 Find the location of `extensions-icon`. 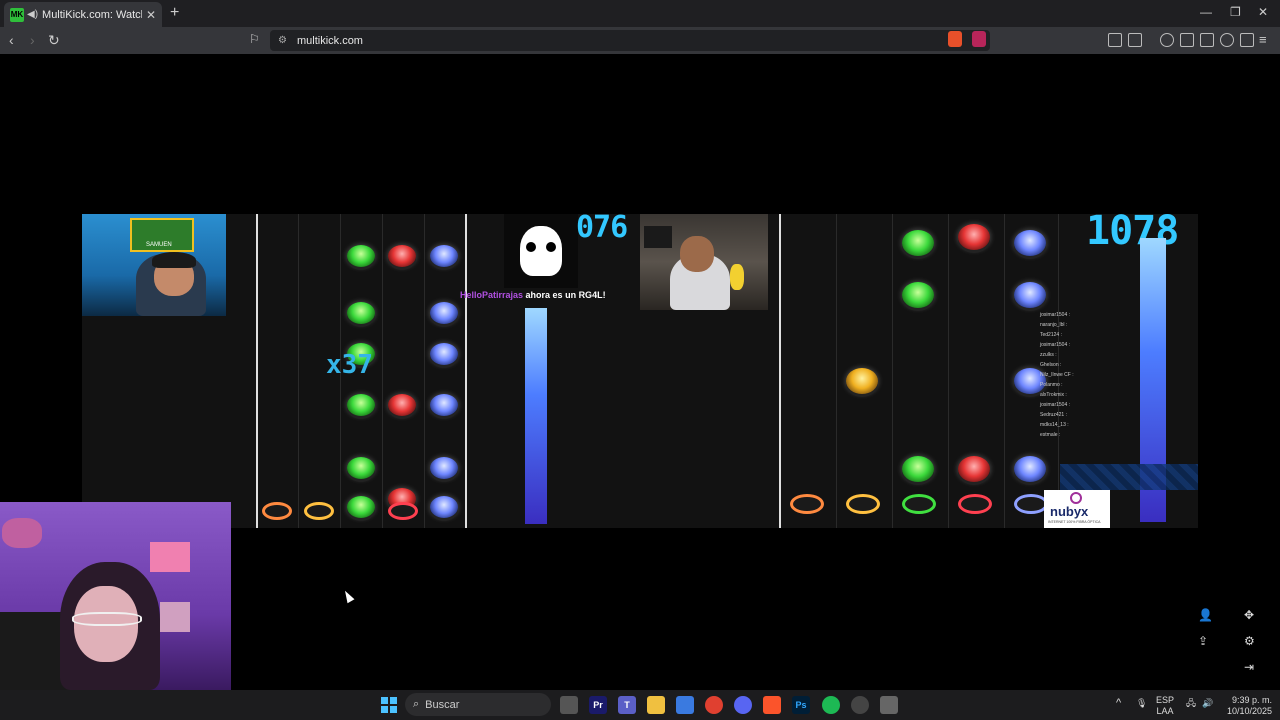

extensions-icon is located at coordinates (1115, 40).